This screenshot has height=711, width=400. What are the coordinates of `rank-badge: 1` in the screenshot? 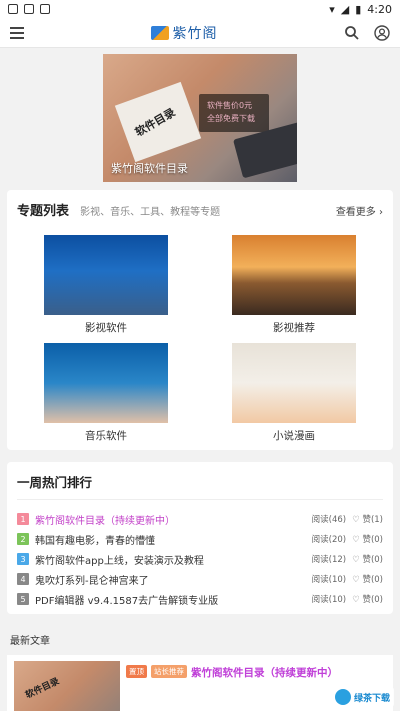 It's located at (23, 519).